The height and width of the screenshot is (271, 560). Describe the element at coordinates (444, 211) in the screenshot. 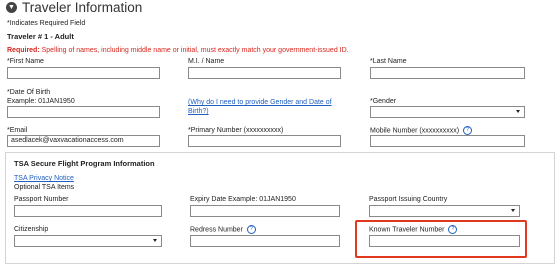

I see `issuing-country-select` at that location.